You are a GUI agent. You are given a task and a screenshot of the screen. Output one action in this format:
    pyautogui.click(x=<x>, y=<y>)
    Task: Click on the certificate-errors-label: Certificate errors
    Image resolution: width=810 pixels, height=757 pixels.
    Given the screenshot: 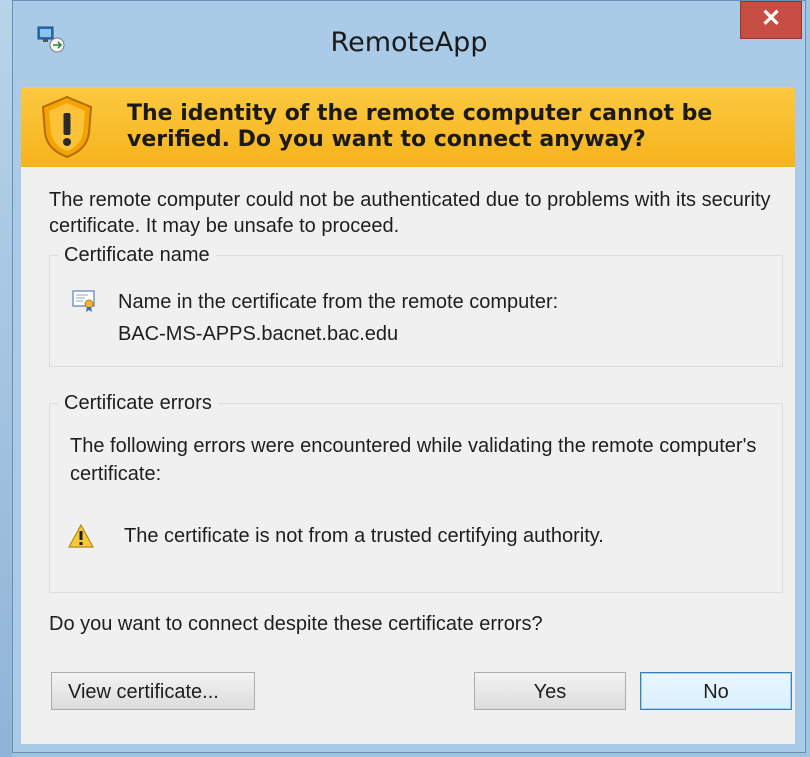 What is the action you would take?
    pyautogui.click(x=138, y=403)
    